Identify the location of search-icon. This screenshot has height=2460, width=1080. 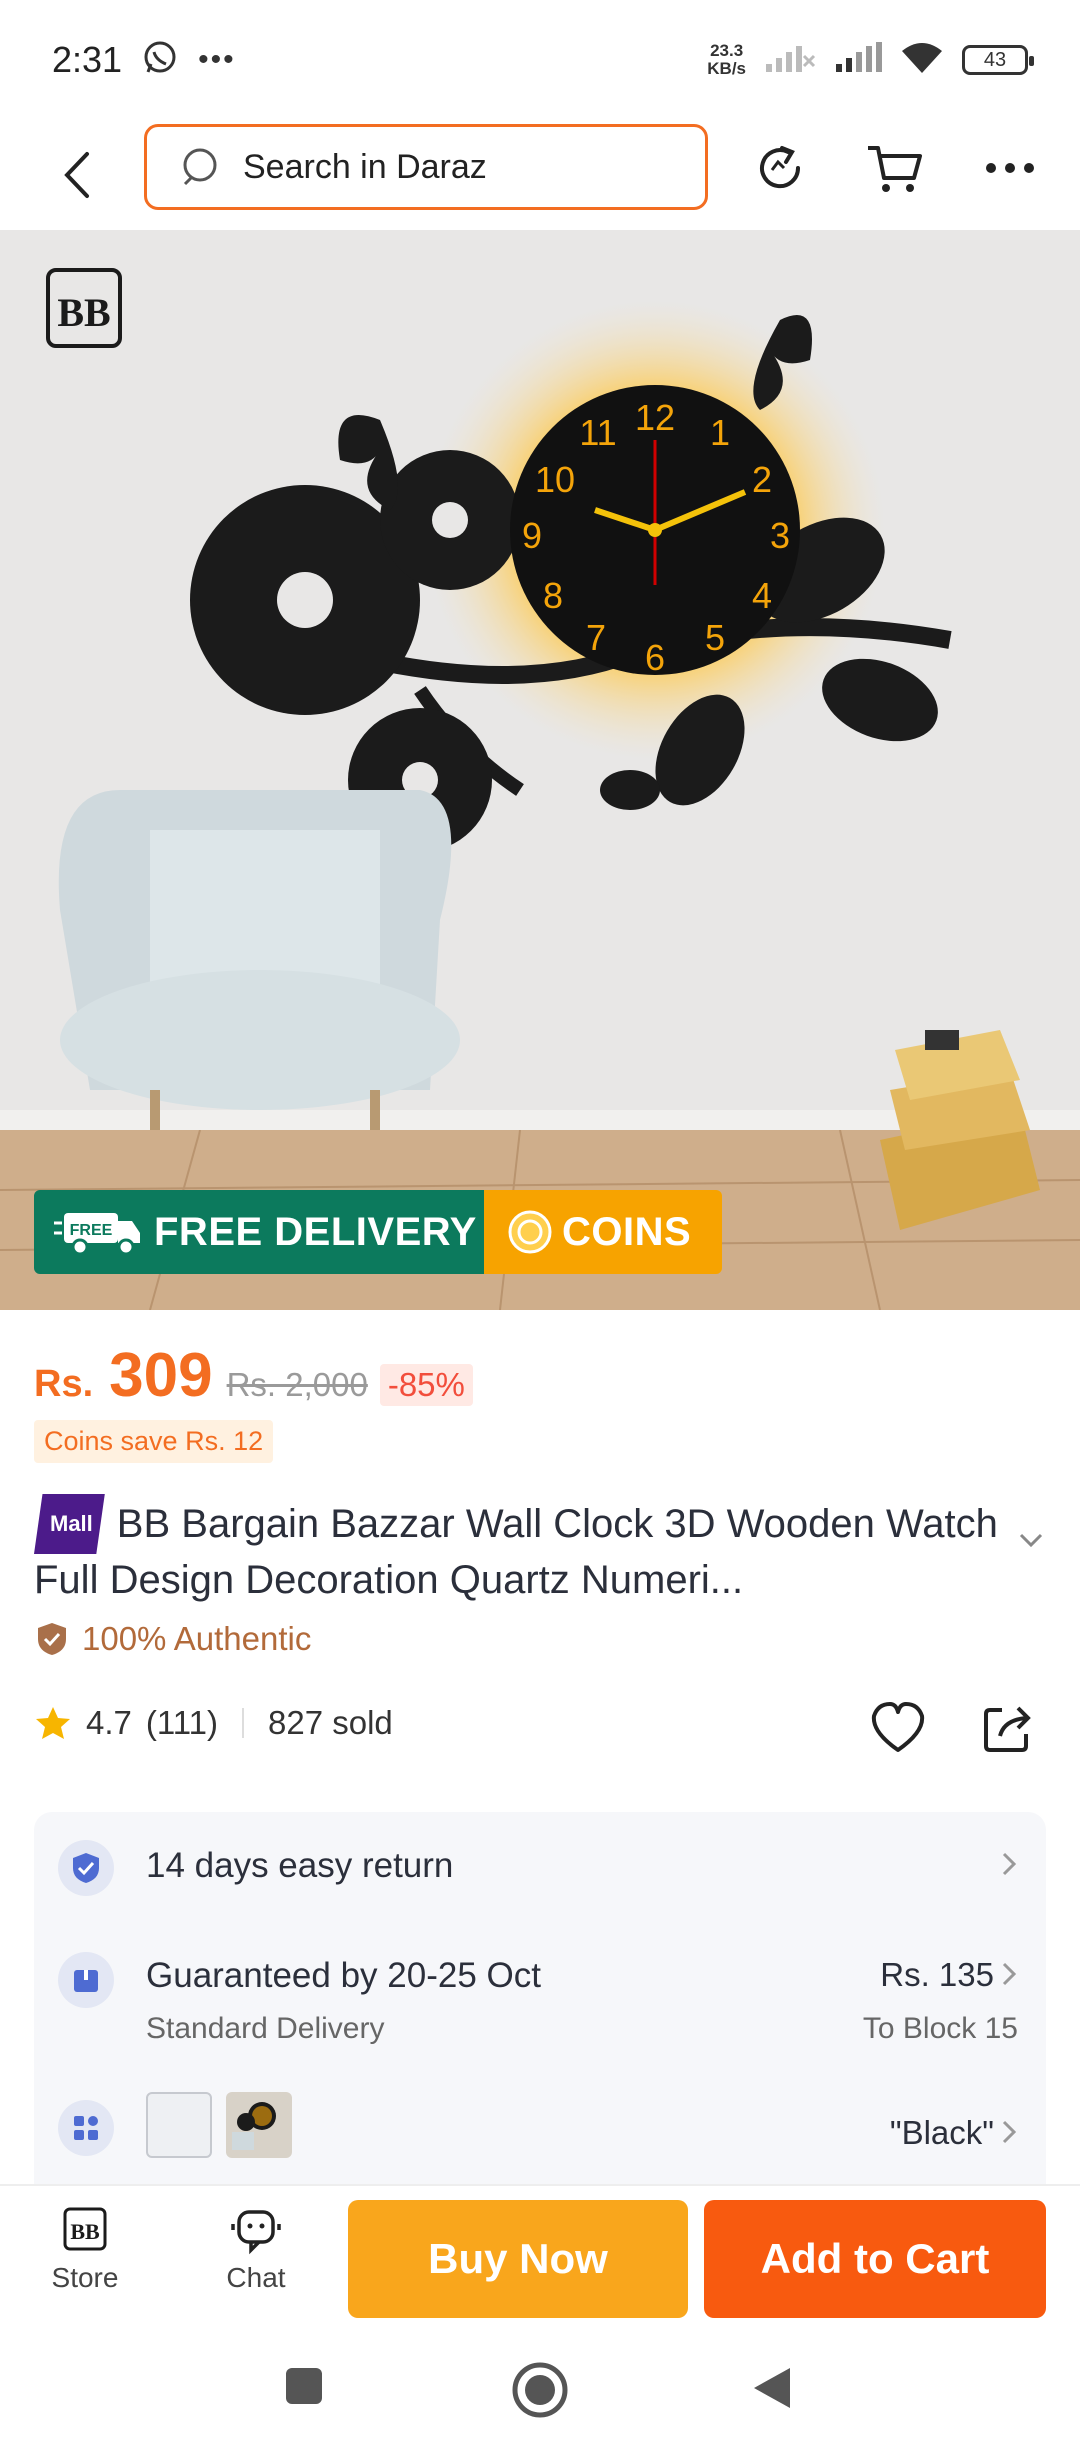
(200, 167).